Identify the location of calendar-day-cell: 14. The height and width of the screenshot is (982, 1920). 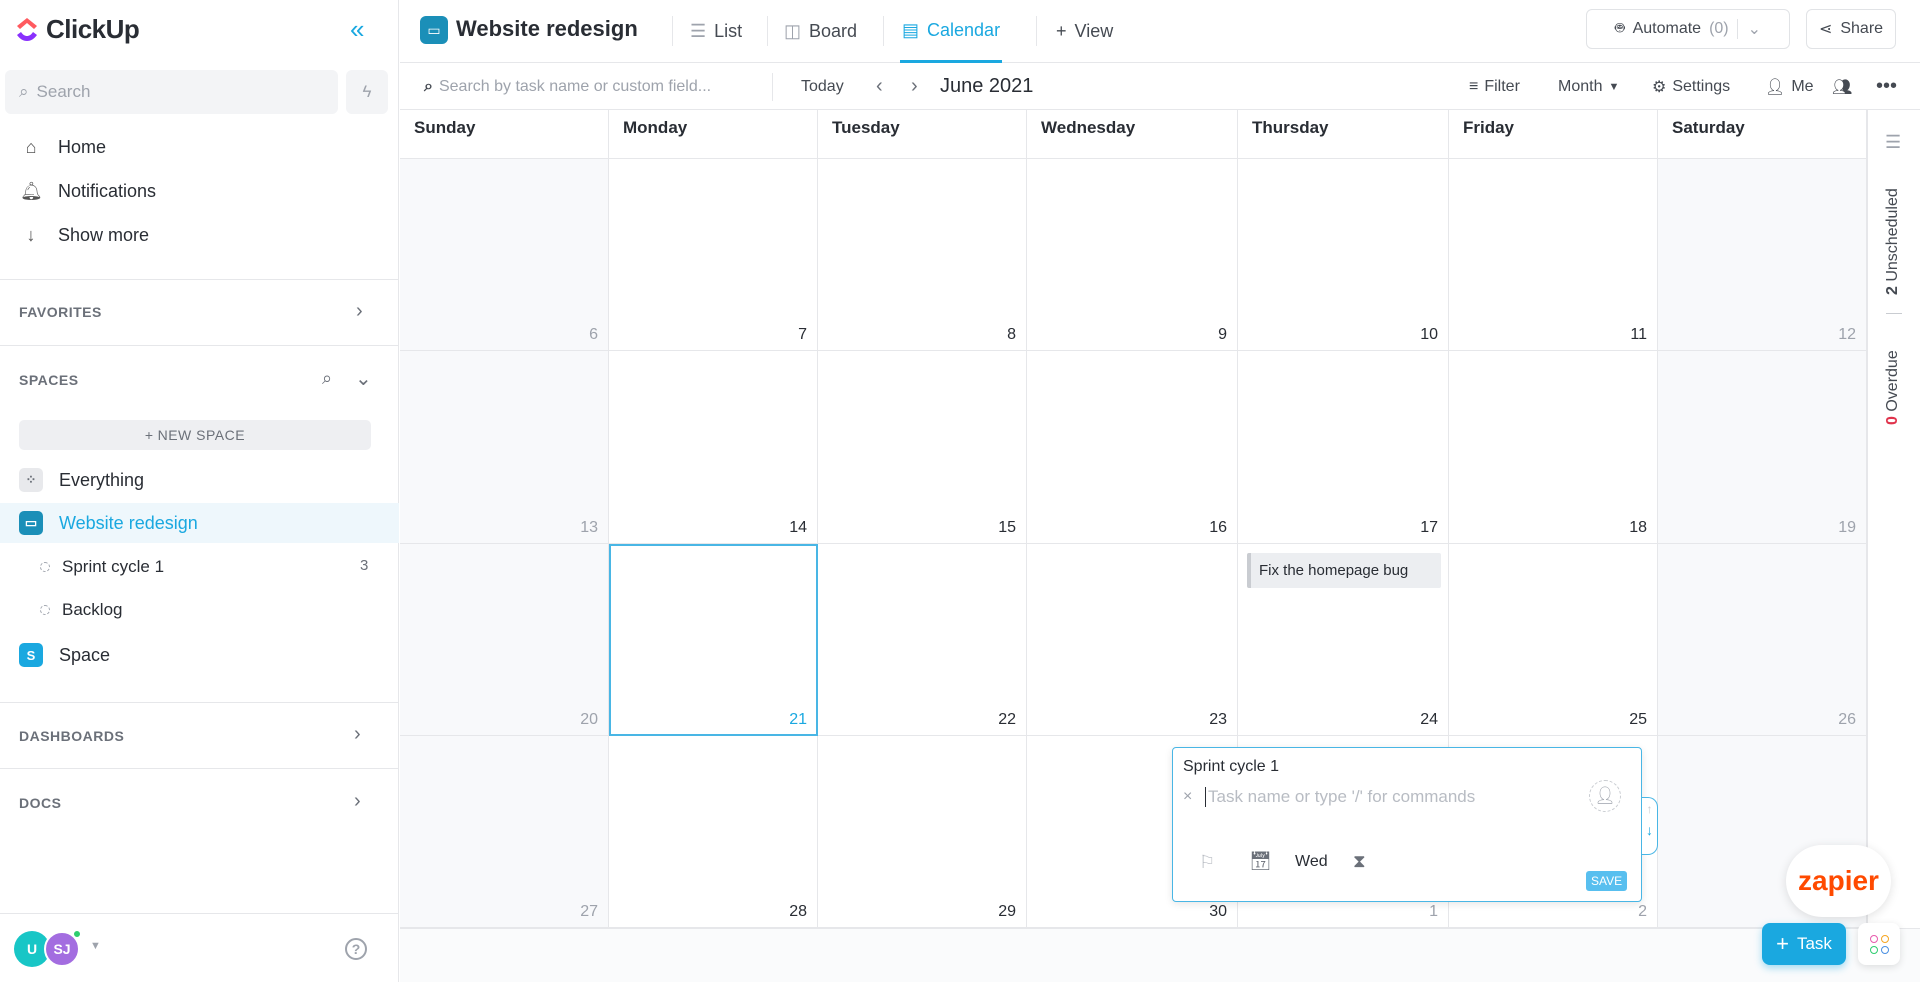
(713, 447).